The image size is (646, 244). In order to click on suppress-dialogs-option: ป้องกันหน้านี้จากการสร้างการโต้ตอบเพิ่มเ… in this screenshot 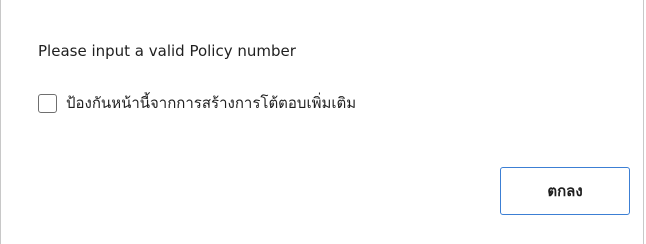, I will do `click(197, 103)`.